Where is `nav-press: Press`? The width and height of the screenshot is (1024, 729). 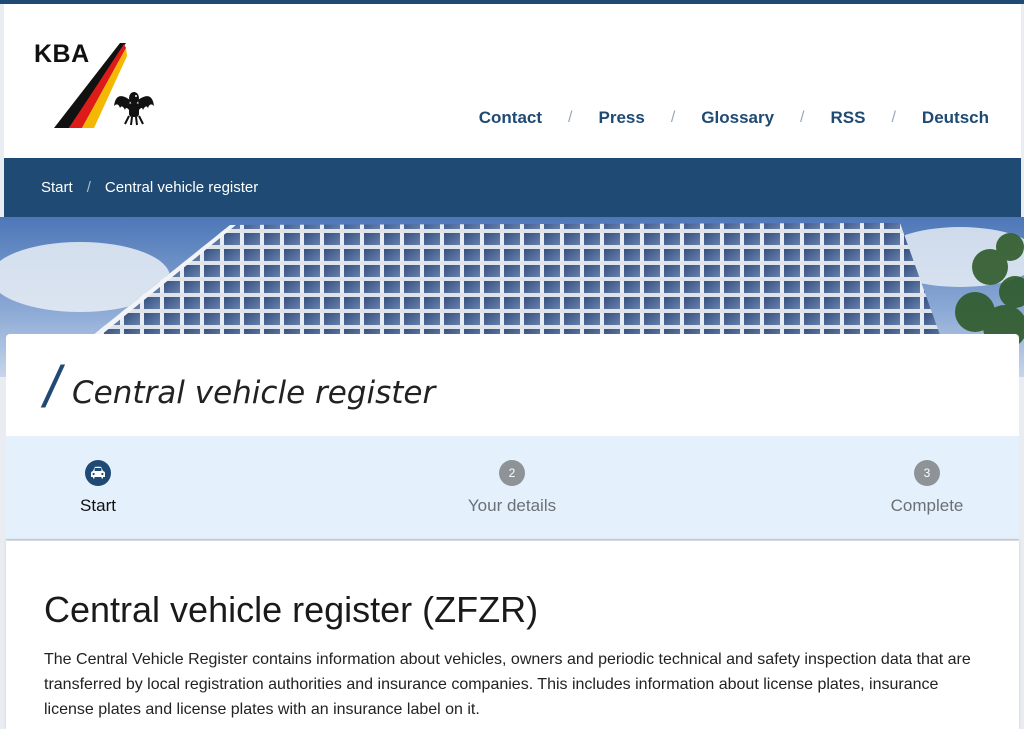 nav-press: Press is located at coordinates (622, 118).